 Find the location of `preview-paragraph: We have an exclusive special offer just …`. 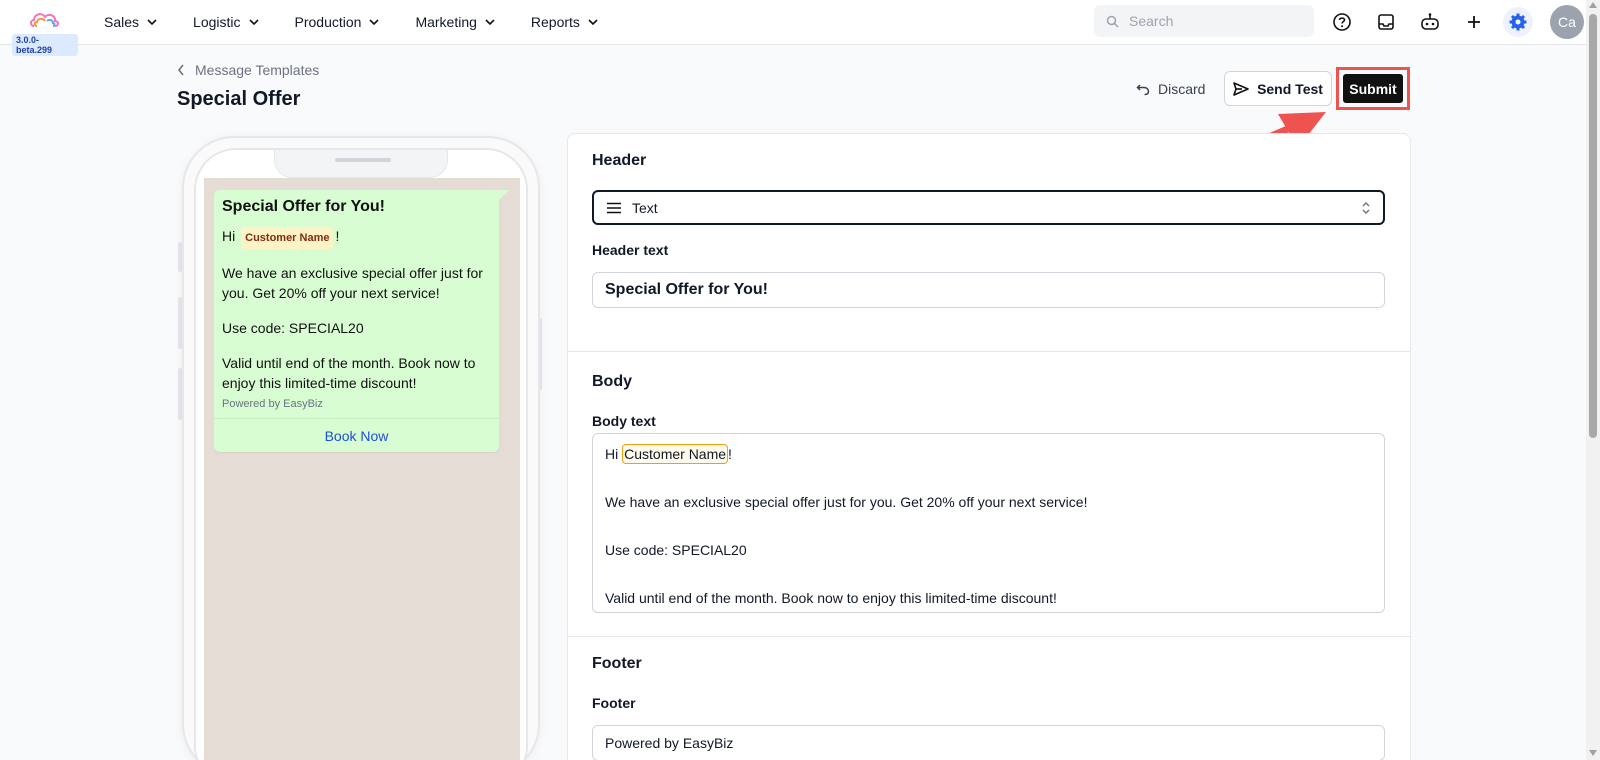

preview-paragraph: We have an exclusive special offer just … is located at coordinates (352, 283).